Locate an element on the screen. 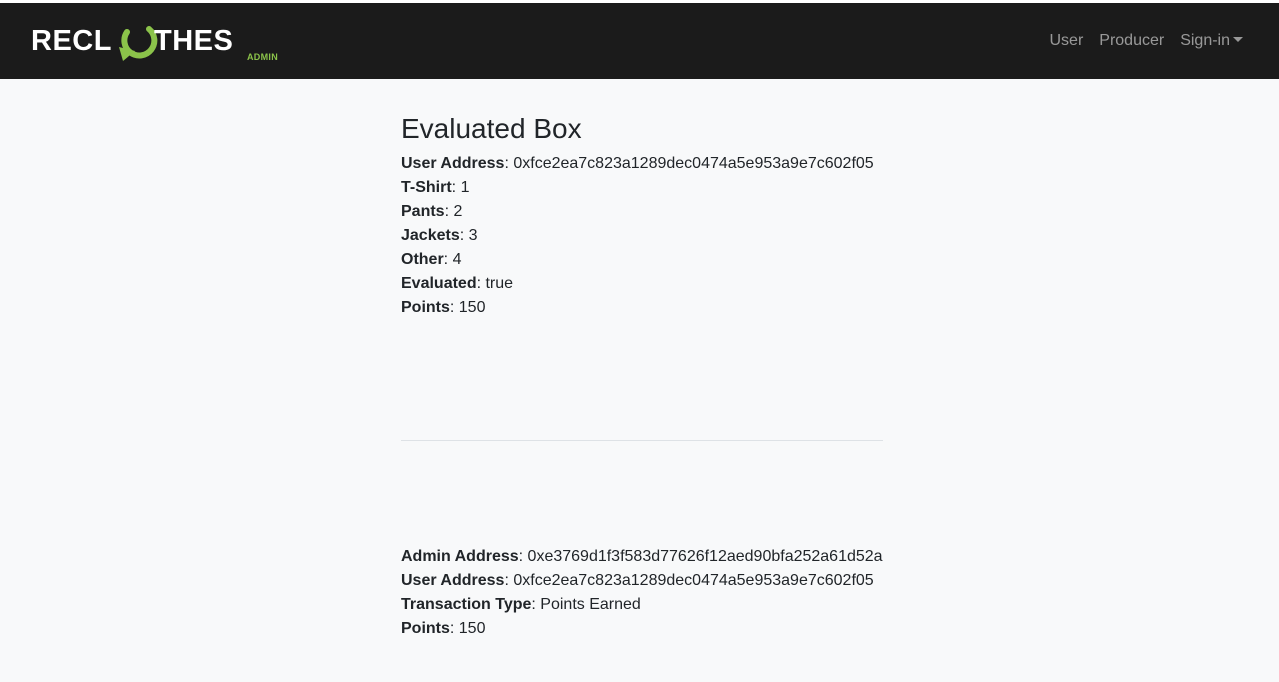 The width and height of the screenshot is (1279, 682). field-value: : Points Earned is located at coordinates (586, 604).